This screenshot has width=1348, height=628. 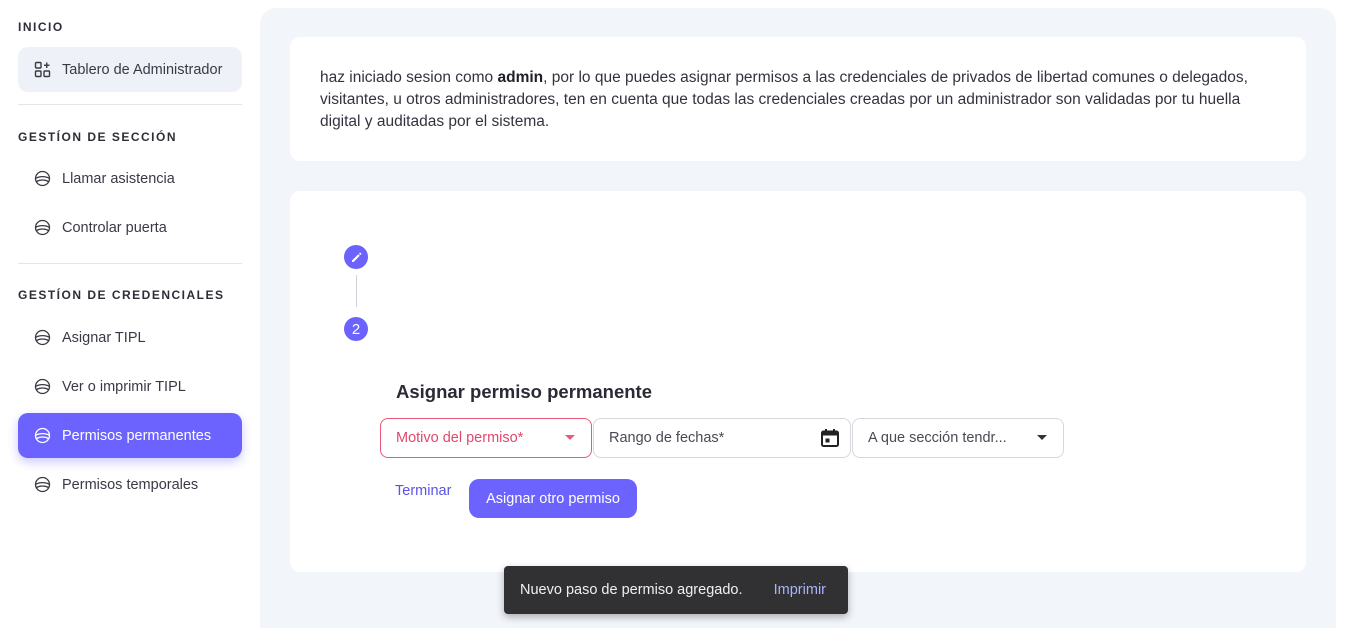 What do you see at coordinates (104, 337) in the screenshot?
I see `sidebar-item-label: Asignar TIPL` at bounding box center [104, 337].